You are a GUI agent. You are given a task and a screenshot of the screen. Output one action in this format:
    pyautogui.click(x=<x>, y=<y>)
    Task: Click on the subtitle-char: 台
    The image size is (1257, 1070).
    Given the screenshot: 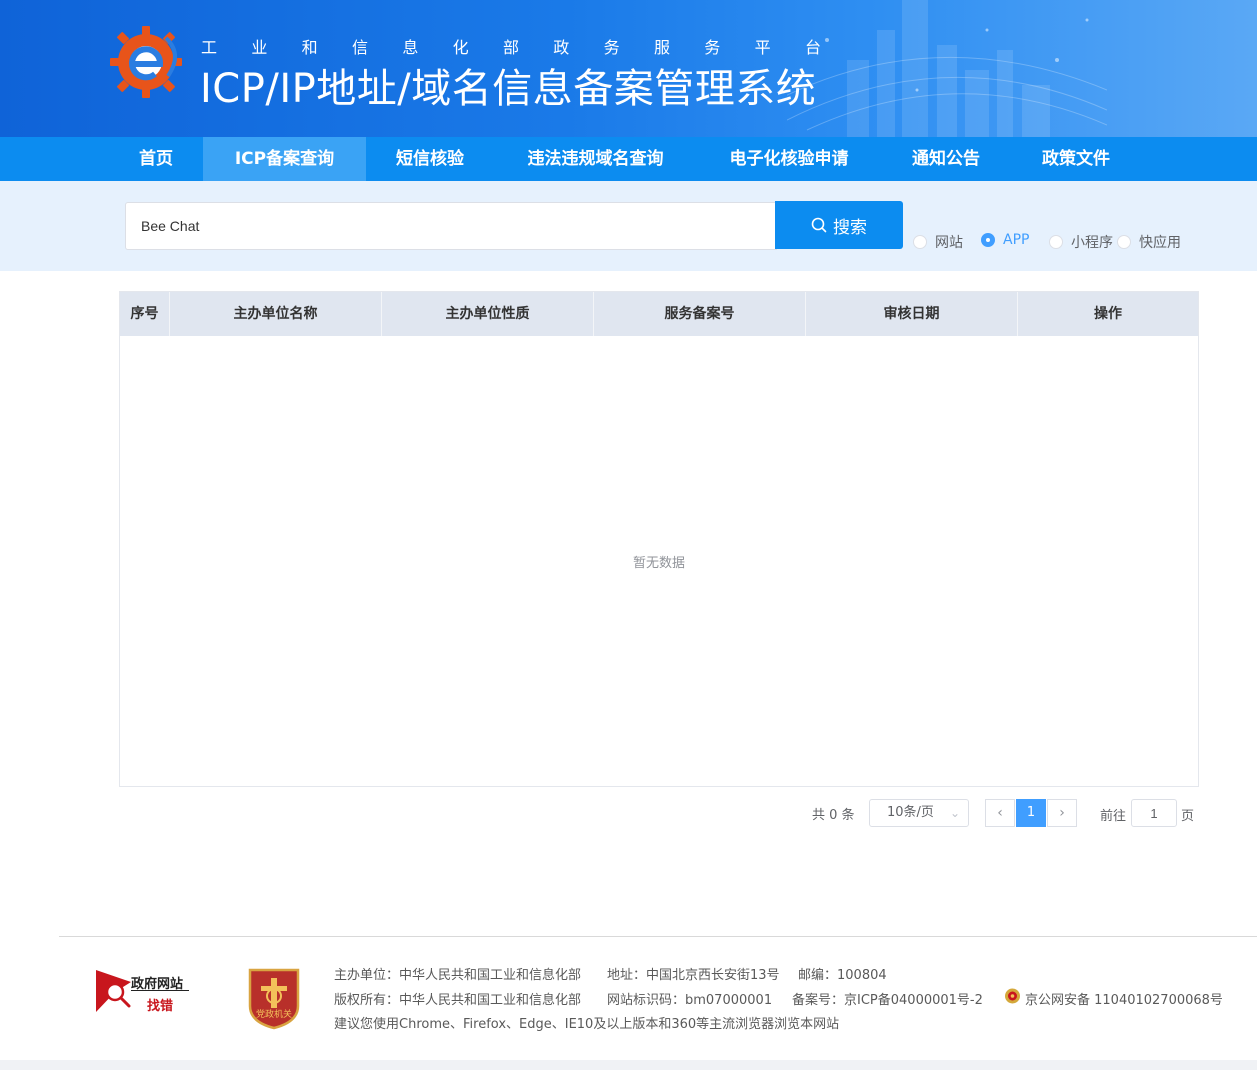 What is the action you would take?
    pyautogui.click(x=812, y=47)
    